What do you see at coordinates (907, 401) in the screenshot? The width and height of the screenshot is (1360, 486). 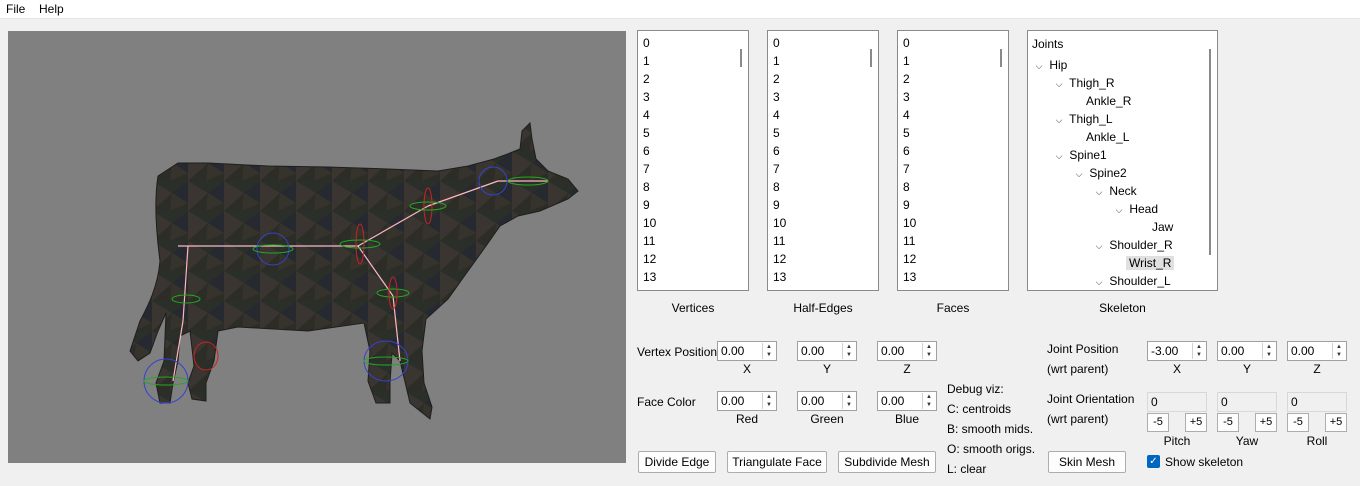 I see `face-blue-spinbox: 0.00 ▲ ▼` at bounding box center [907, 401].